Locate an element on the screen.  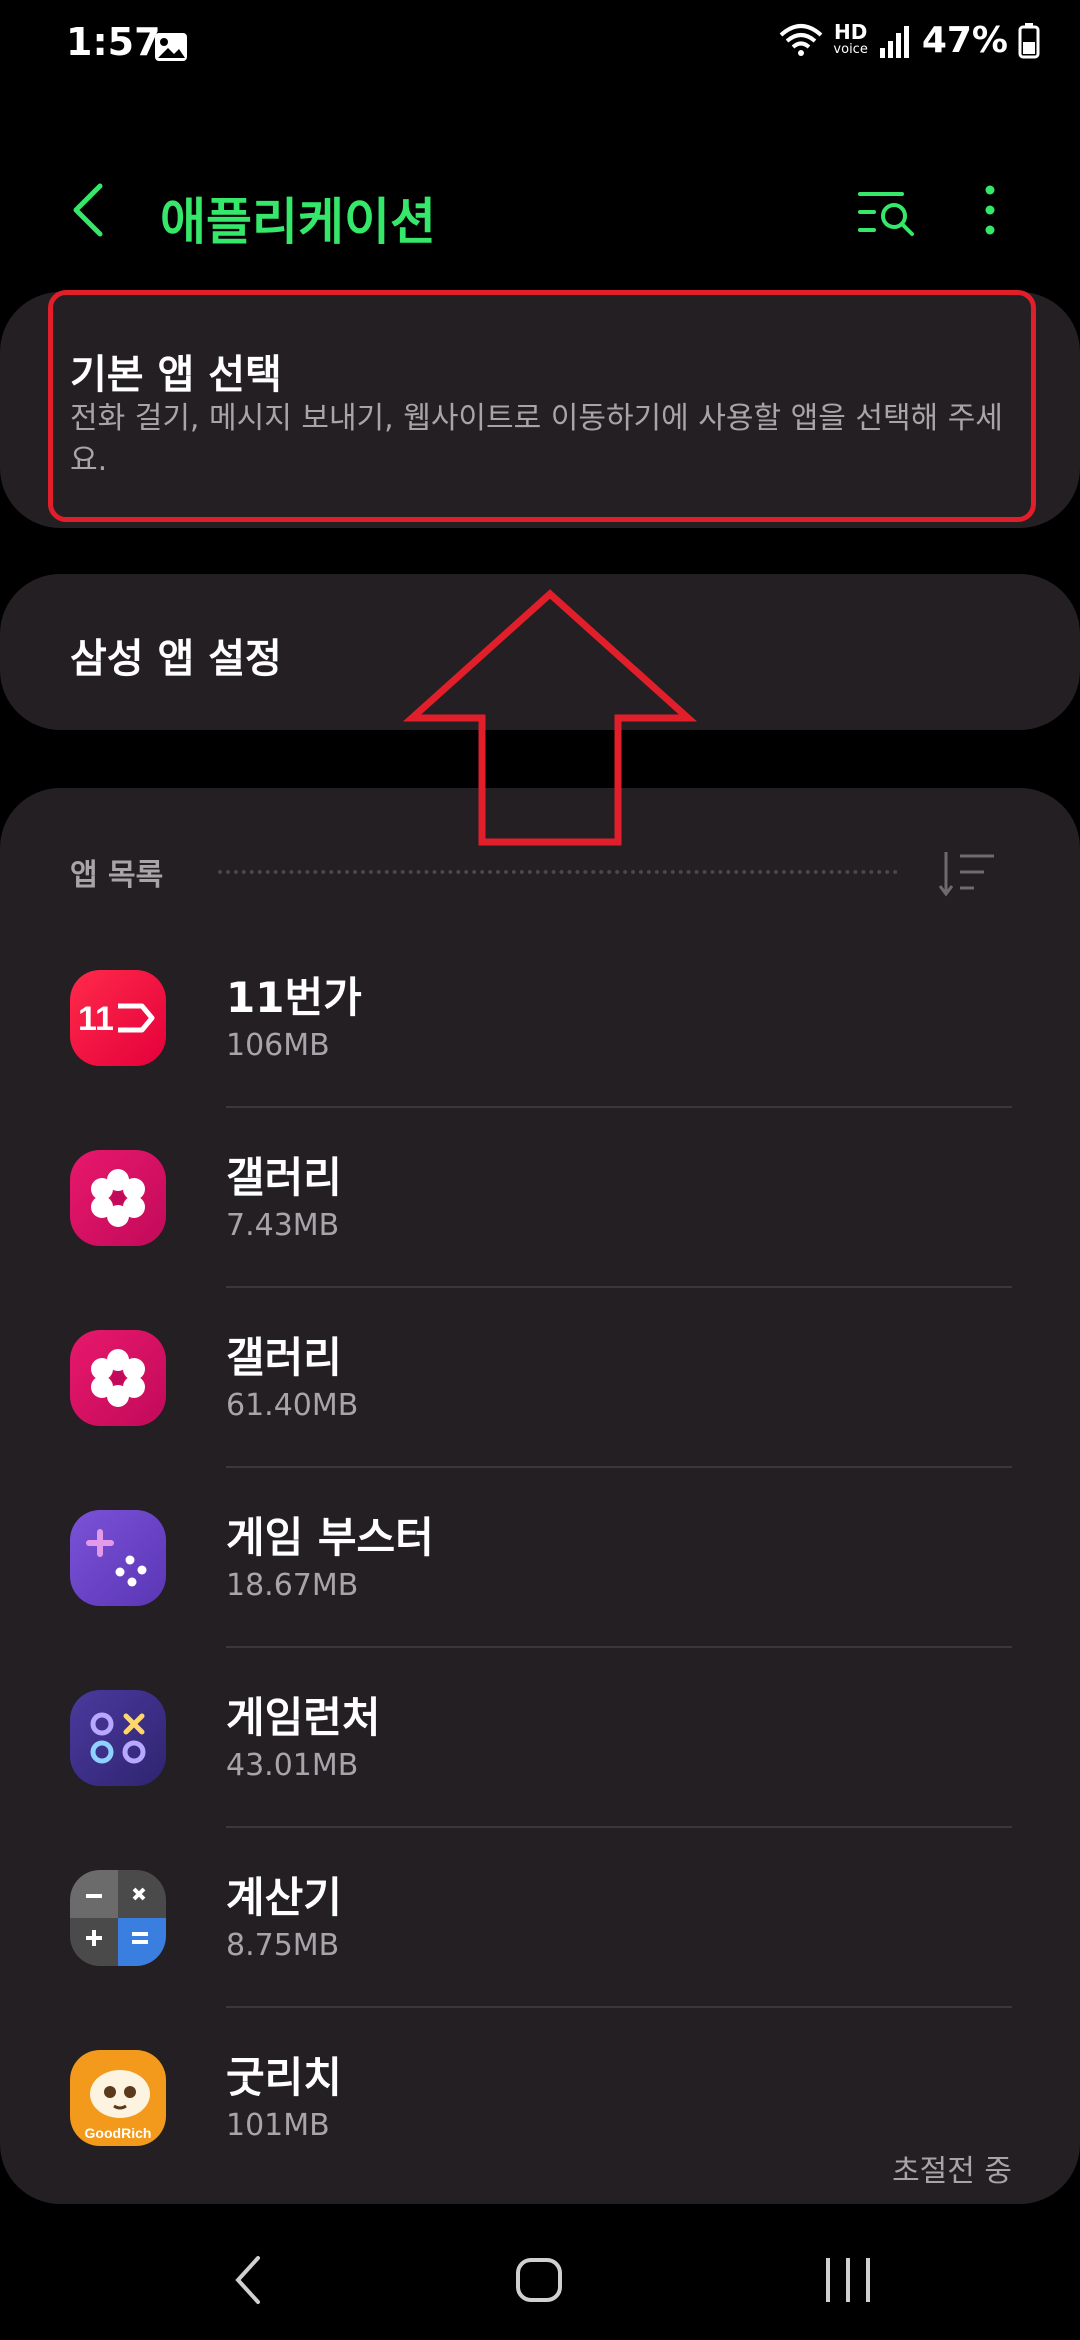
nav-home-icon is located at coordinates (540, 2280).